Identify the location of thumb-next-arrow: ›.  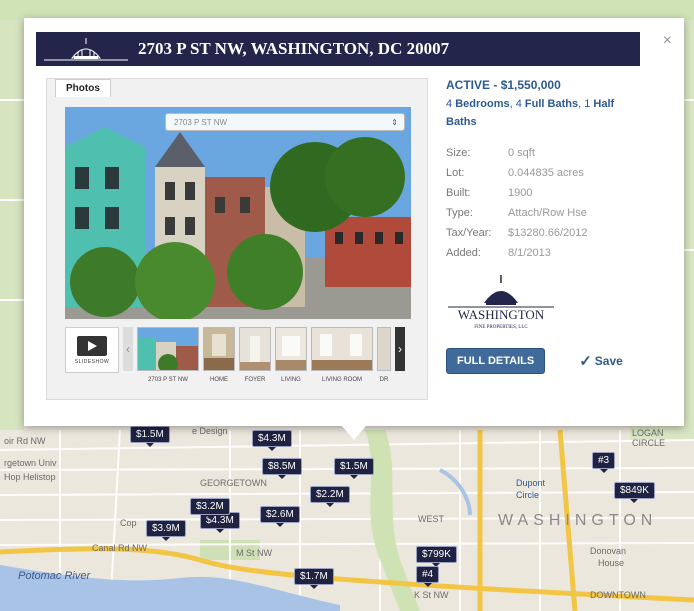
(400, 349).